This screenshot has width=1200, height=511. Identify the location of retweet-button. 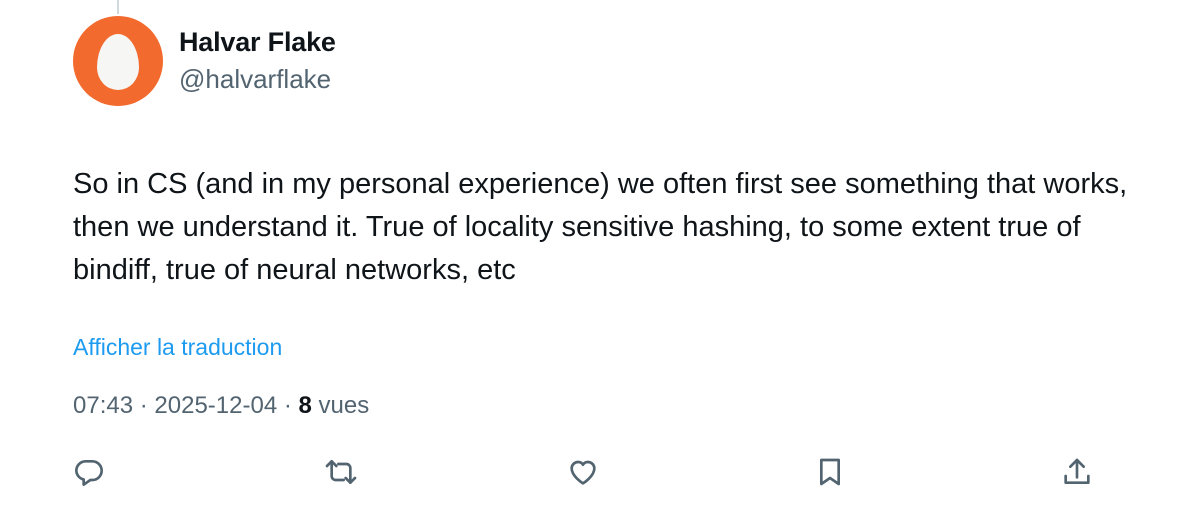
(341, 472).